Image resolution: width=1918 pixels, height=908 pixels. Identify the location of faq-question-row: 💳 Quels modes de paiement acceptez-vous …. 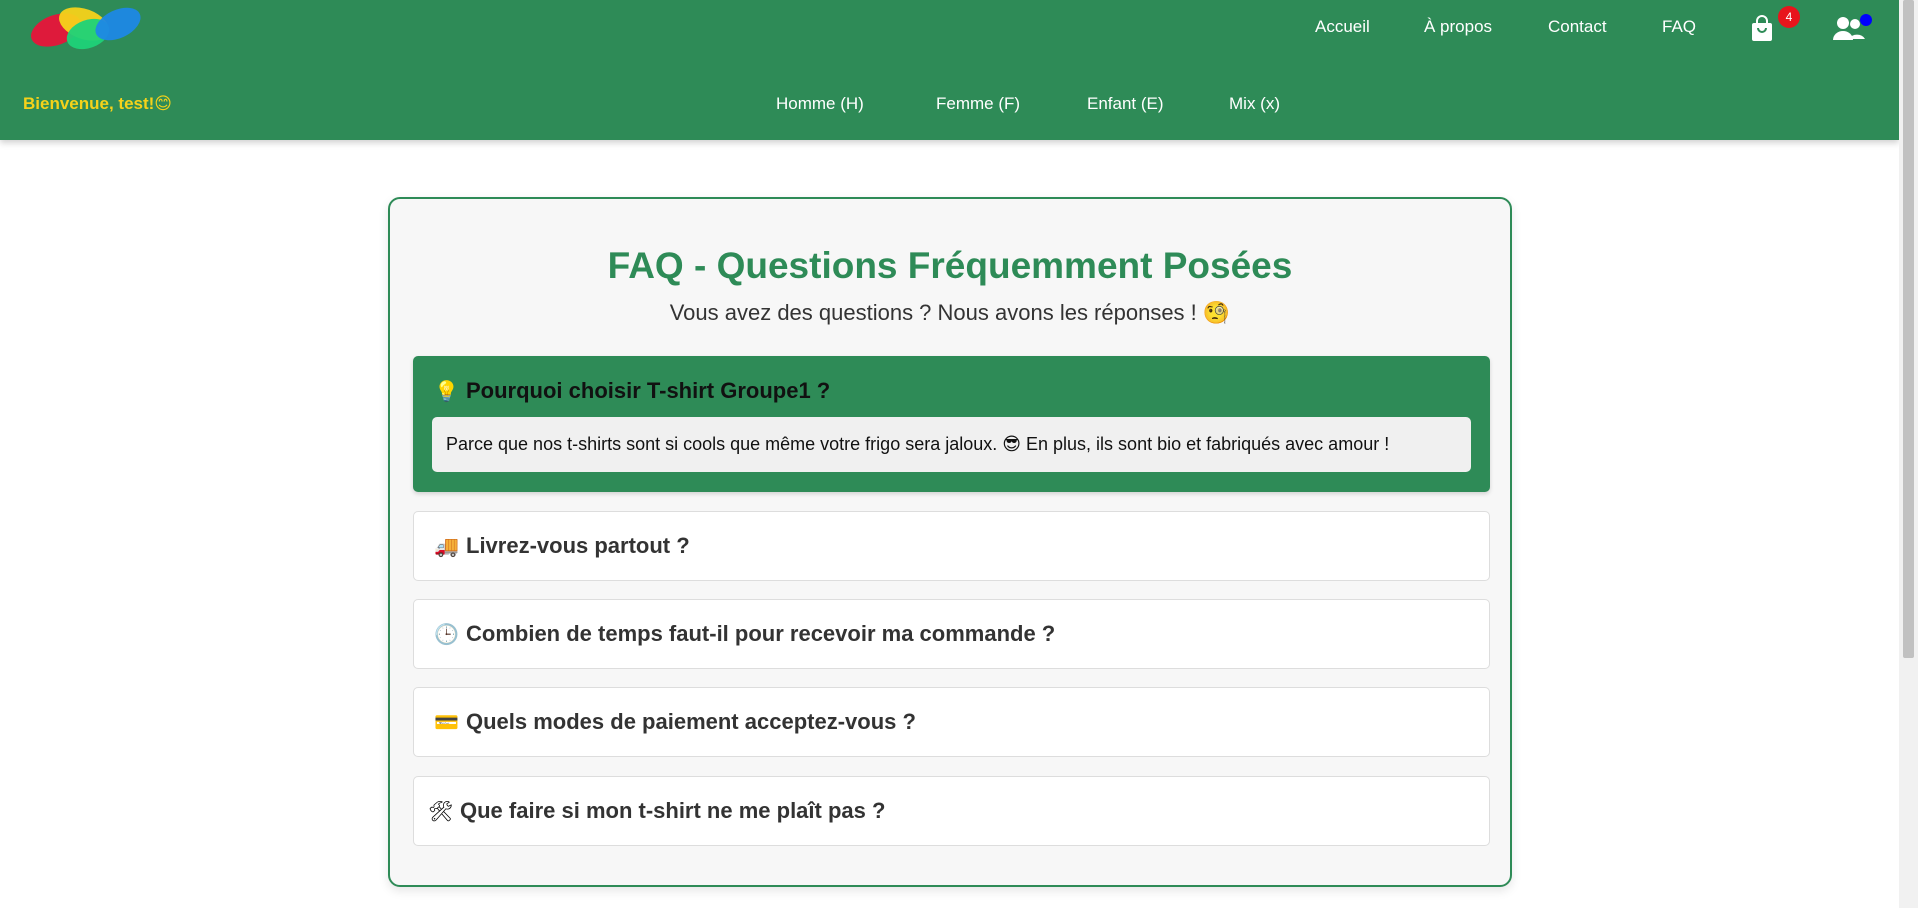
(675, 722).